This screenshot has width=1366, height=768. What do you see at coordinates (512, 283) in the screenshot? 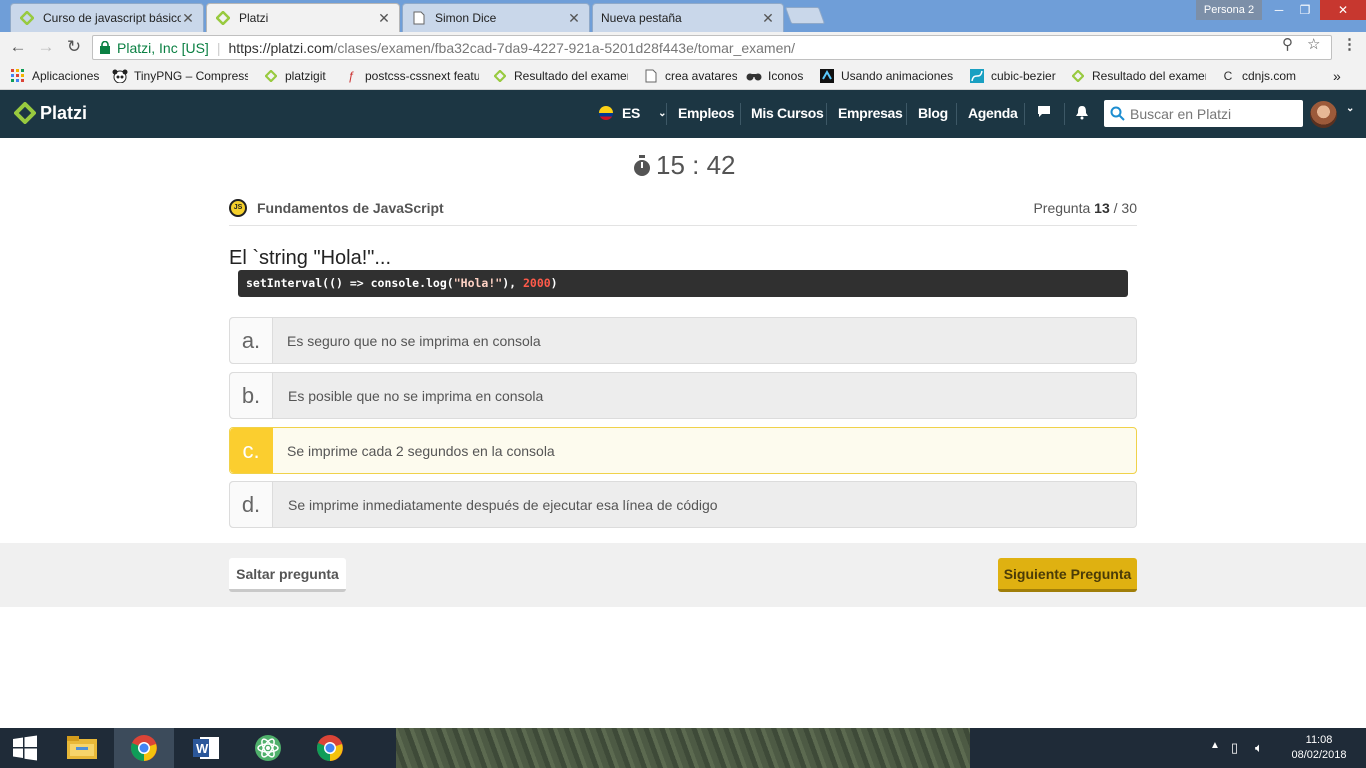
I see `code-middle: ),` at bounding box center [512, 283].